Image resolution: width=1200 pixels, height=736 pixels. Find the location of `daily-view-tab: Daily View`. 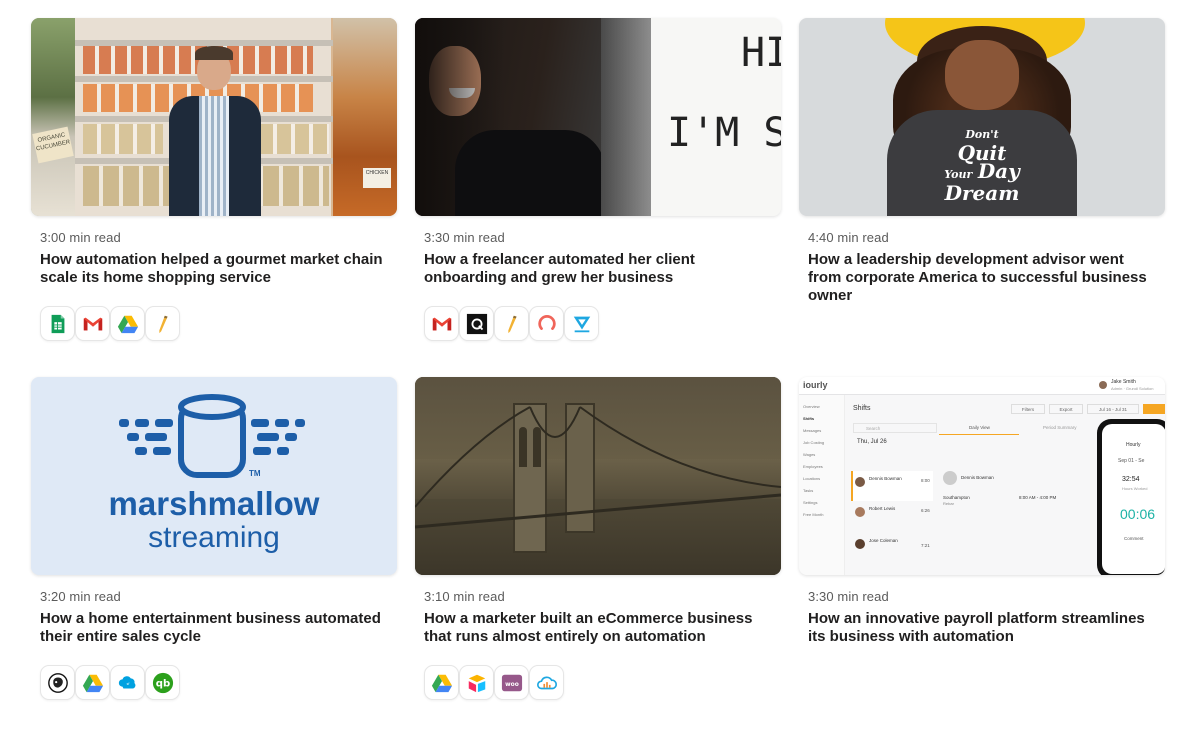

daily-view-tab: Daily View is located at coordinates (979, 427).